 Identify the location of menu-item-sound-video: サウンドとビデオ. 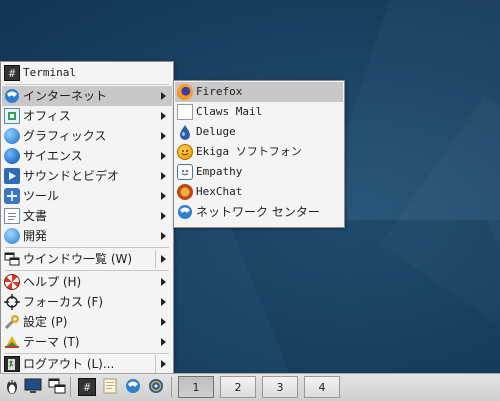
(87, 176).